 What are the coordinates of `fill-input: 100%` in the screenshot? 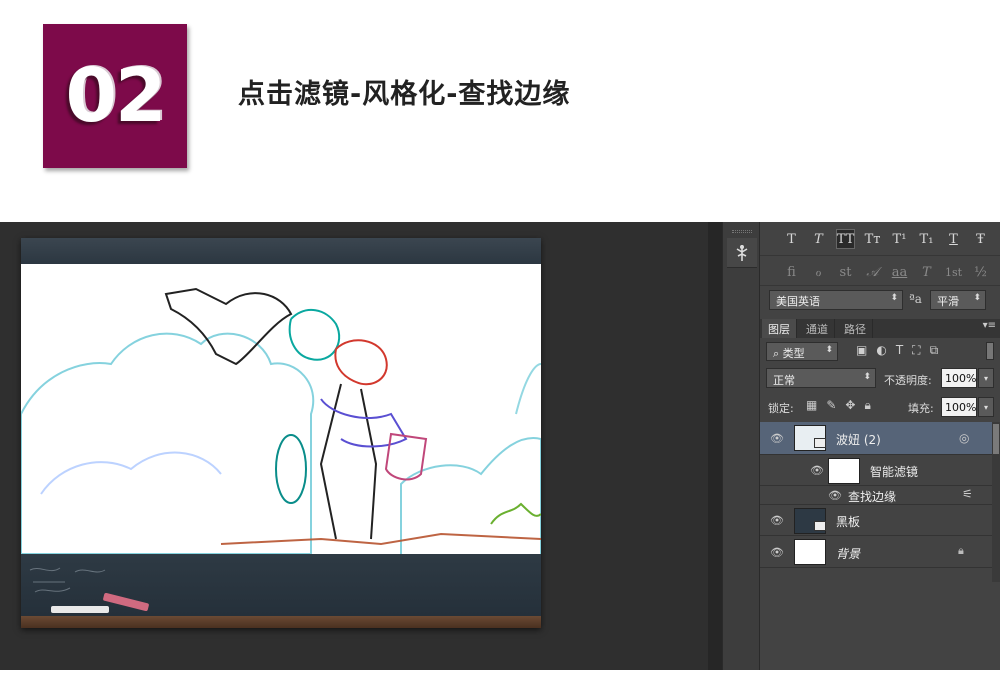 It's located at (959, 407).